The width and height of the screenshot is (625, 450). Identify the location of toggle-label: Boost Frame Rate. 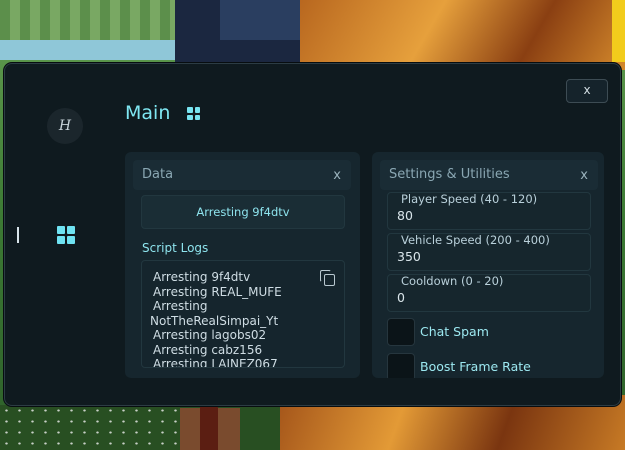
(475, 366).